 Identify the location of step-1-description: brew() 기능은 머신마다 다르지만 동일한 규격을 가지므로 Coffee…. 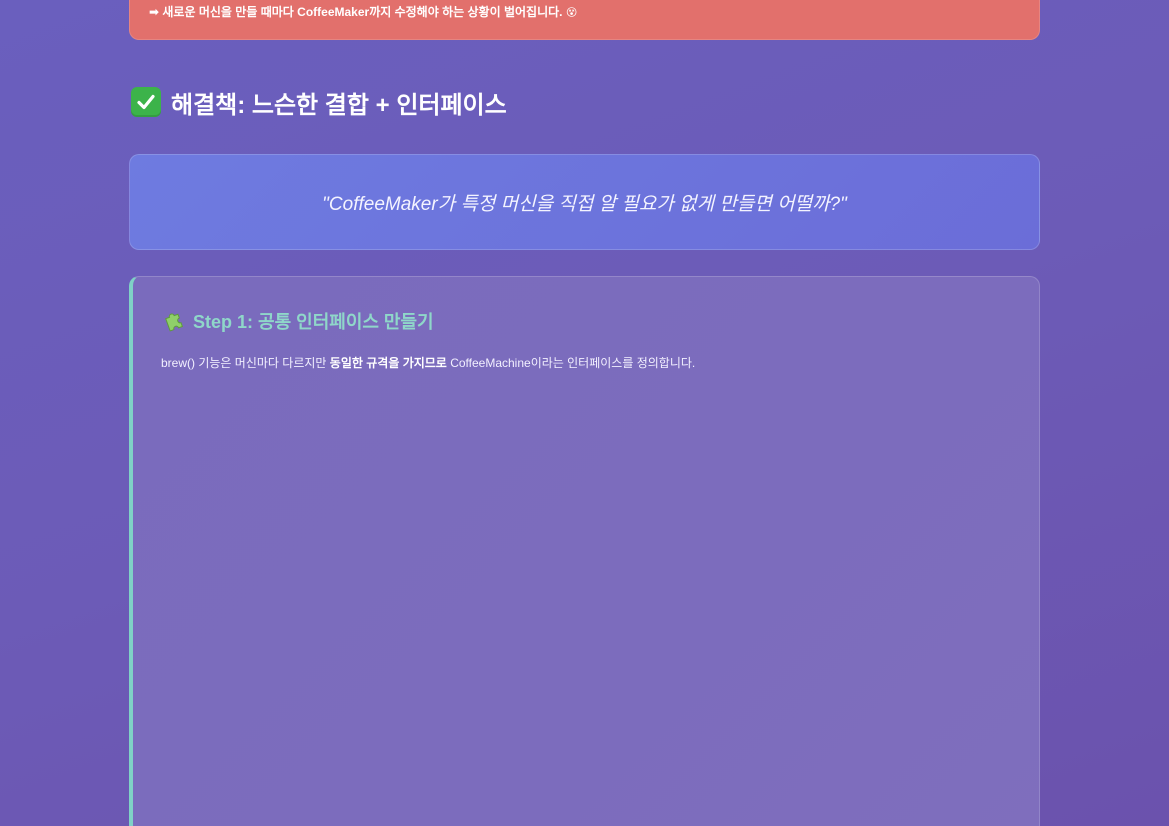
(428, 362).